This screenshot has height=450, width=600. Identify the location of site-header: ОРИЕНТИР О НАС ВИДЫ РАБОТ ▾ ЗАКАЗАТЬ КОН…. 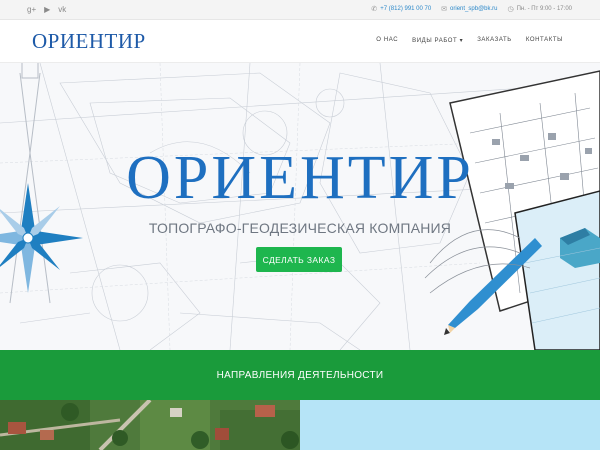
(300, 41).